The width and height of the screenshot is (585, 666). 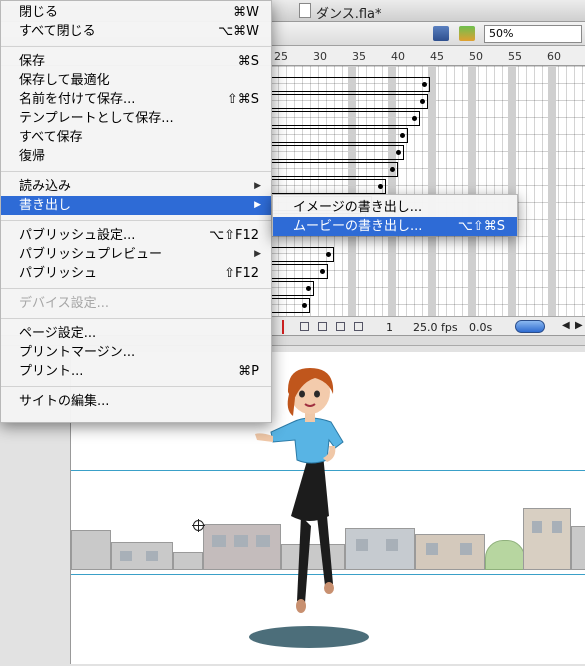 I want to click on menu-item-label: 復帰, so click(x=32, y=156).